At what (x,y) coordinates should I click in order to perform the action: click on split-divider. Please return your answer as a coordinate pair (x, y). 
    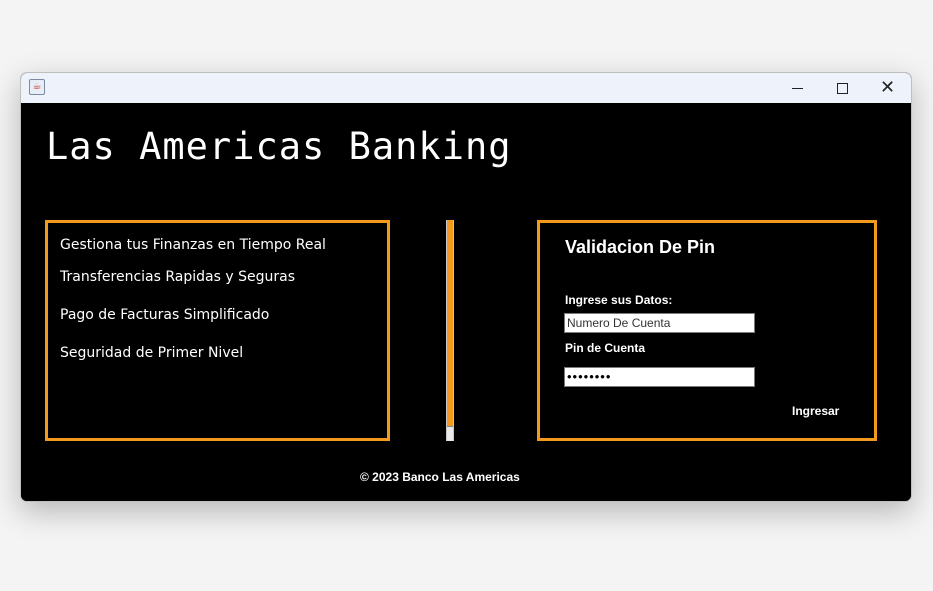
    Looking at the image, I should click on (450, 330).